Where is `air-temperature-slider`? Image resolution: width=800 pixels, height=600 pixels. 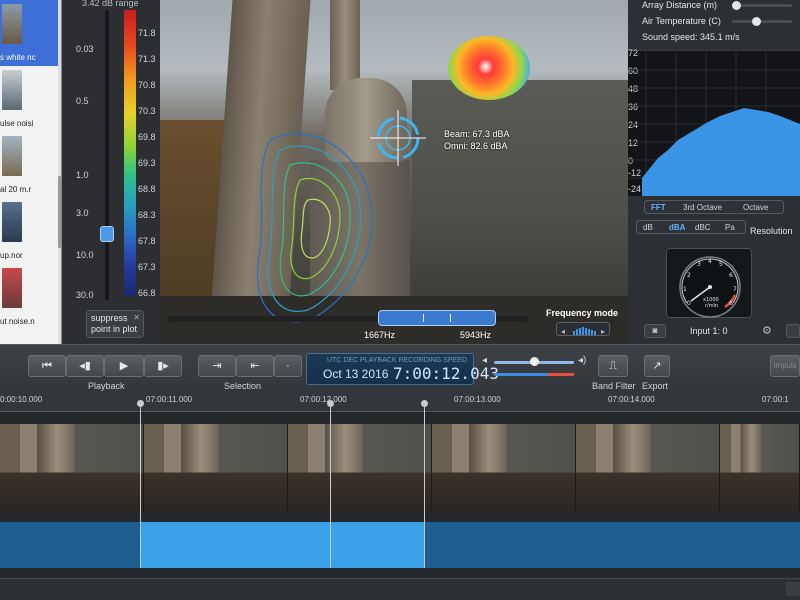 air-temperature-slider is located at coordinates (762, 21).